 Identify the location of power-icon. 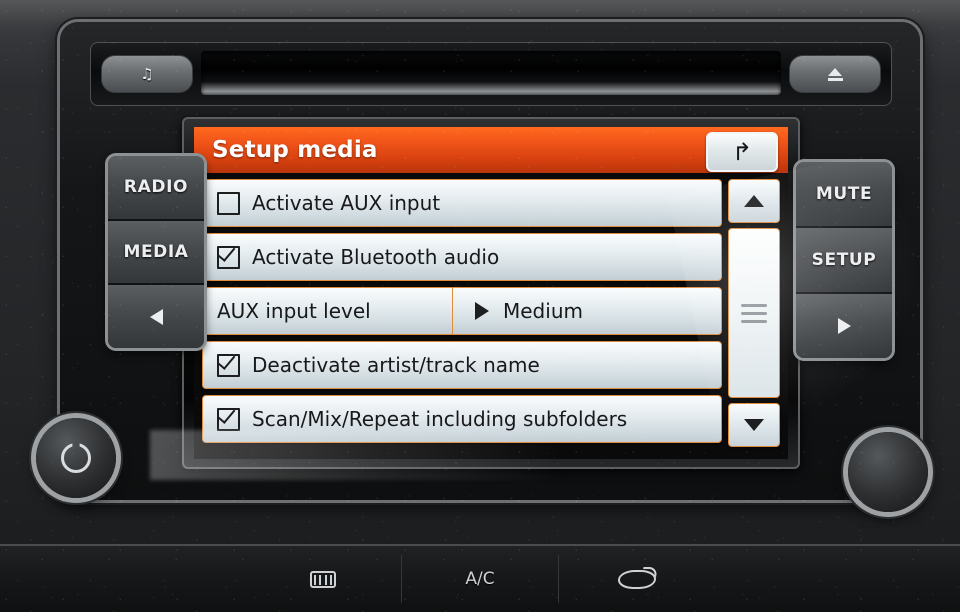
(76, 458).